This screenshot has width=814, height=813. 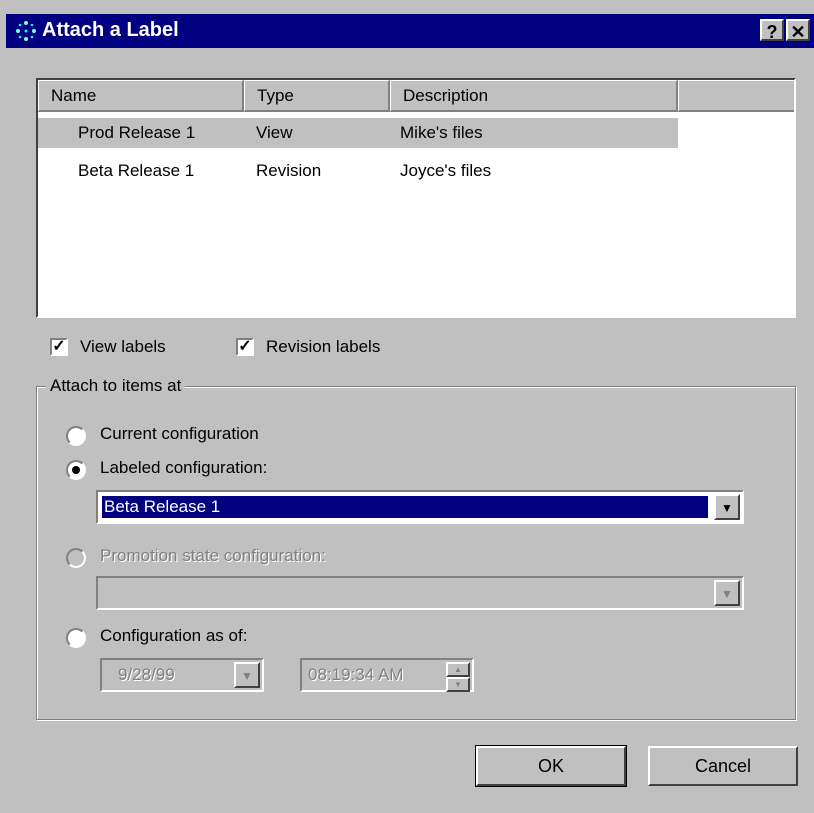 I want to click on date-dropdown: 9/28/99 ▼, so click(x=182, y=675).